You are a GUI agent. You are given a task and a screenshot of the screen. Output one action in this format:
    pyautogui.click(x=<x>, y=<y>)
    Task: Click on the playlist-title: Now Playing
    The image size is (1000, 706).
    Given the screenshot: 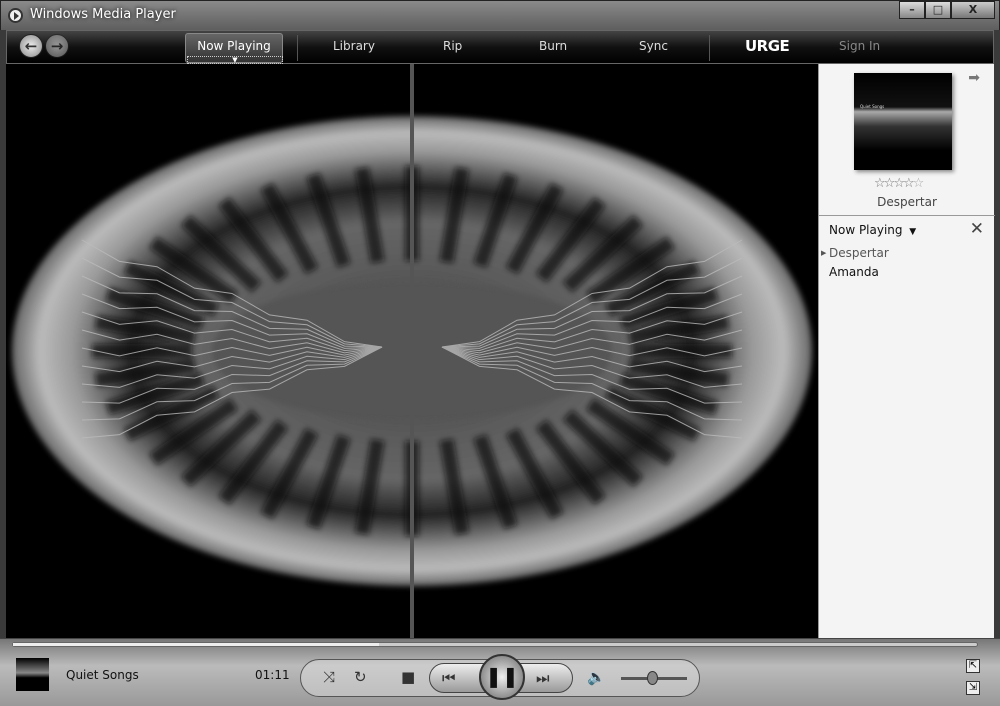 What is the action you would take?
    pyautogui.click(x=866, y=230)
    